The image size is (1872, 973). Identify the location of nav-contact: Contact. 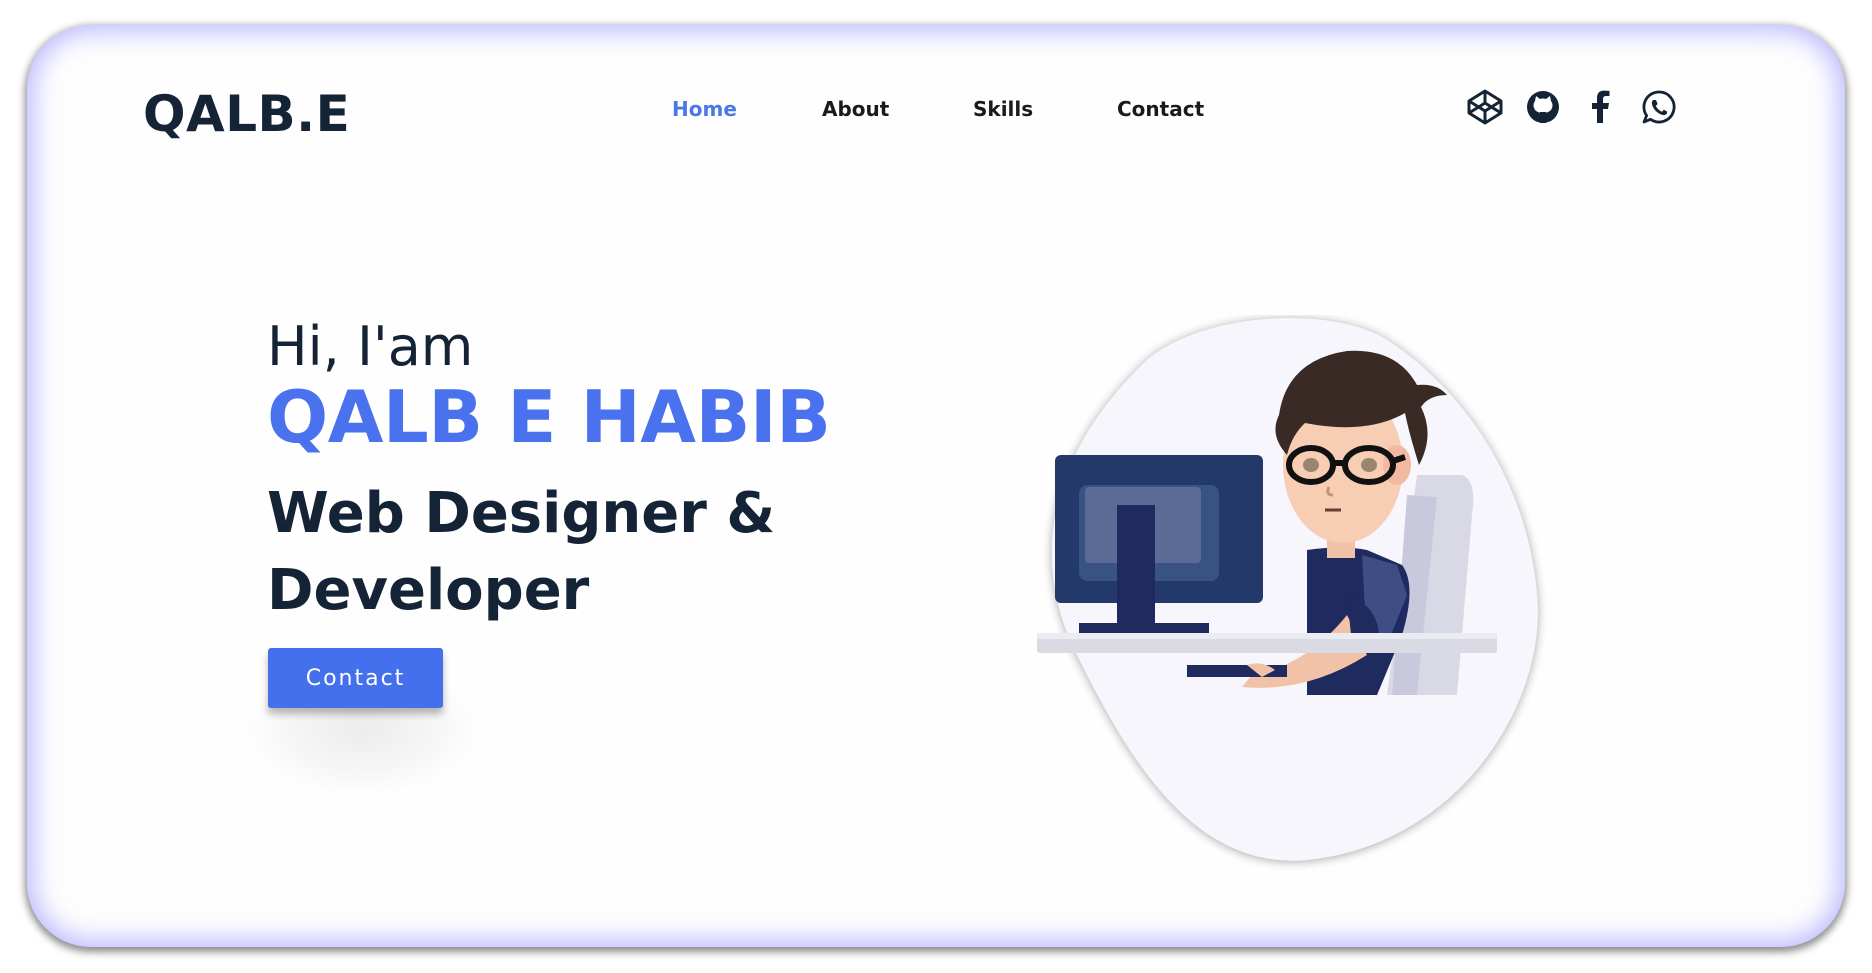
(1160, 109).